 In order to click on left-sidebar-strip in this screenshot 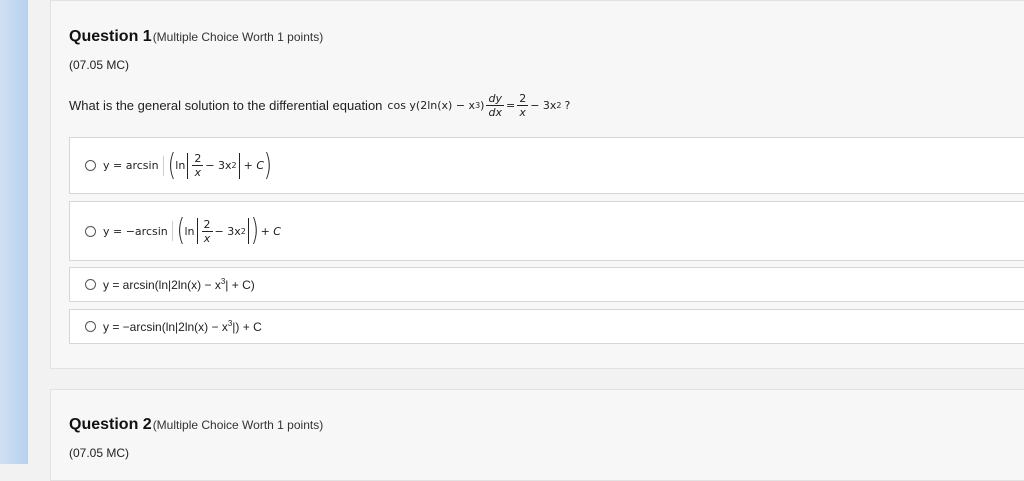, I will do `click(14, 232)`.